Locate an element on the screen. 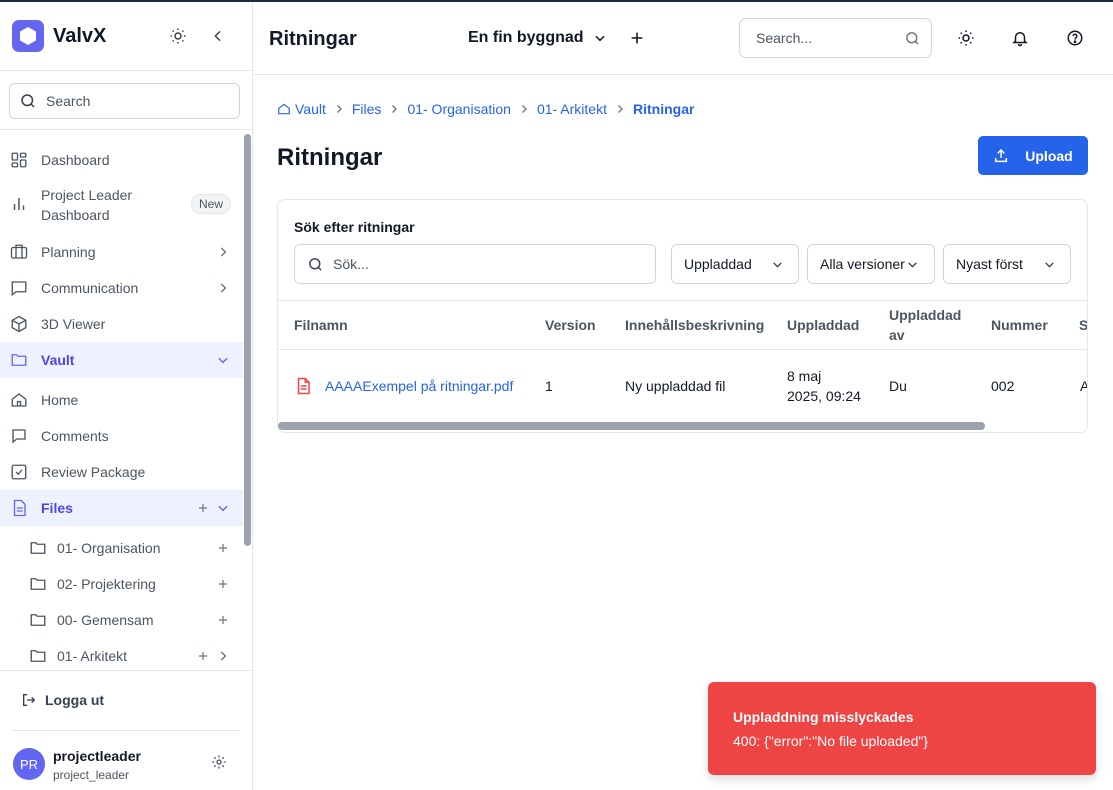 The width and height of the screenshot is (1113, 790). add-project-icon is located at coordinates (637, 38).